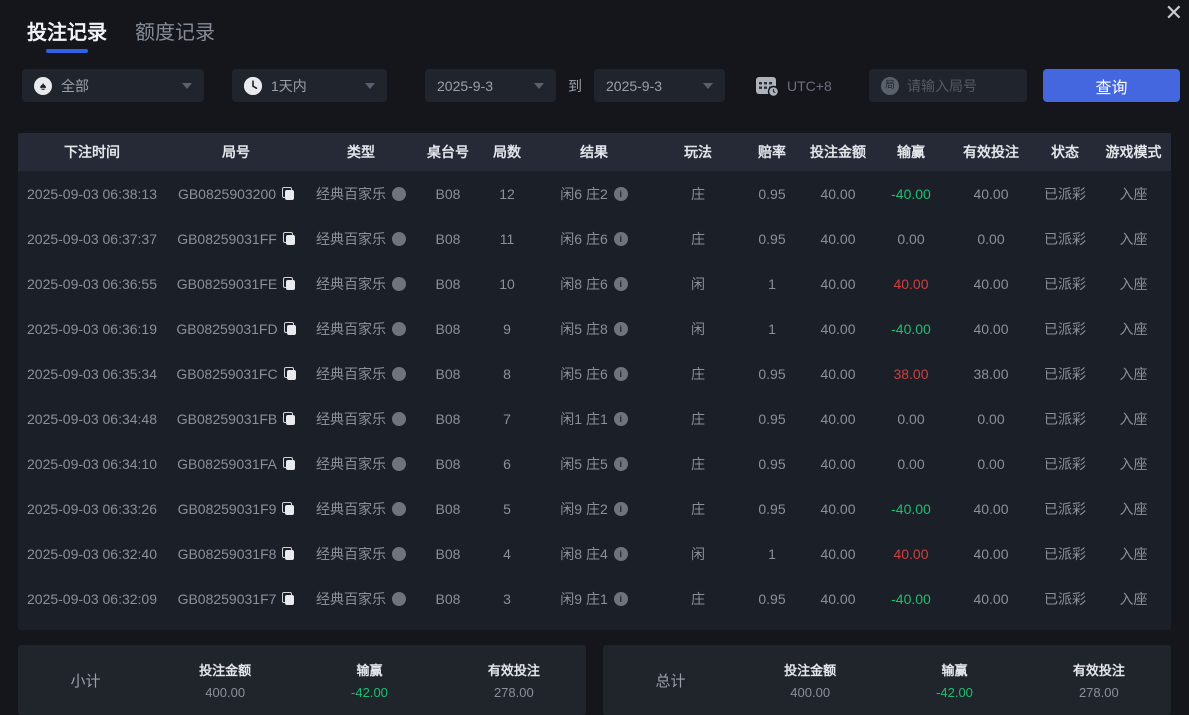 The width and height of the screenshot is (1189, 715). What do you see at coordinates (490, 85) in the screenshot?
I see `date-from-dropdown: 2025-9-3` at bounding box center [490, 85].